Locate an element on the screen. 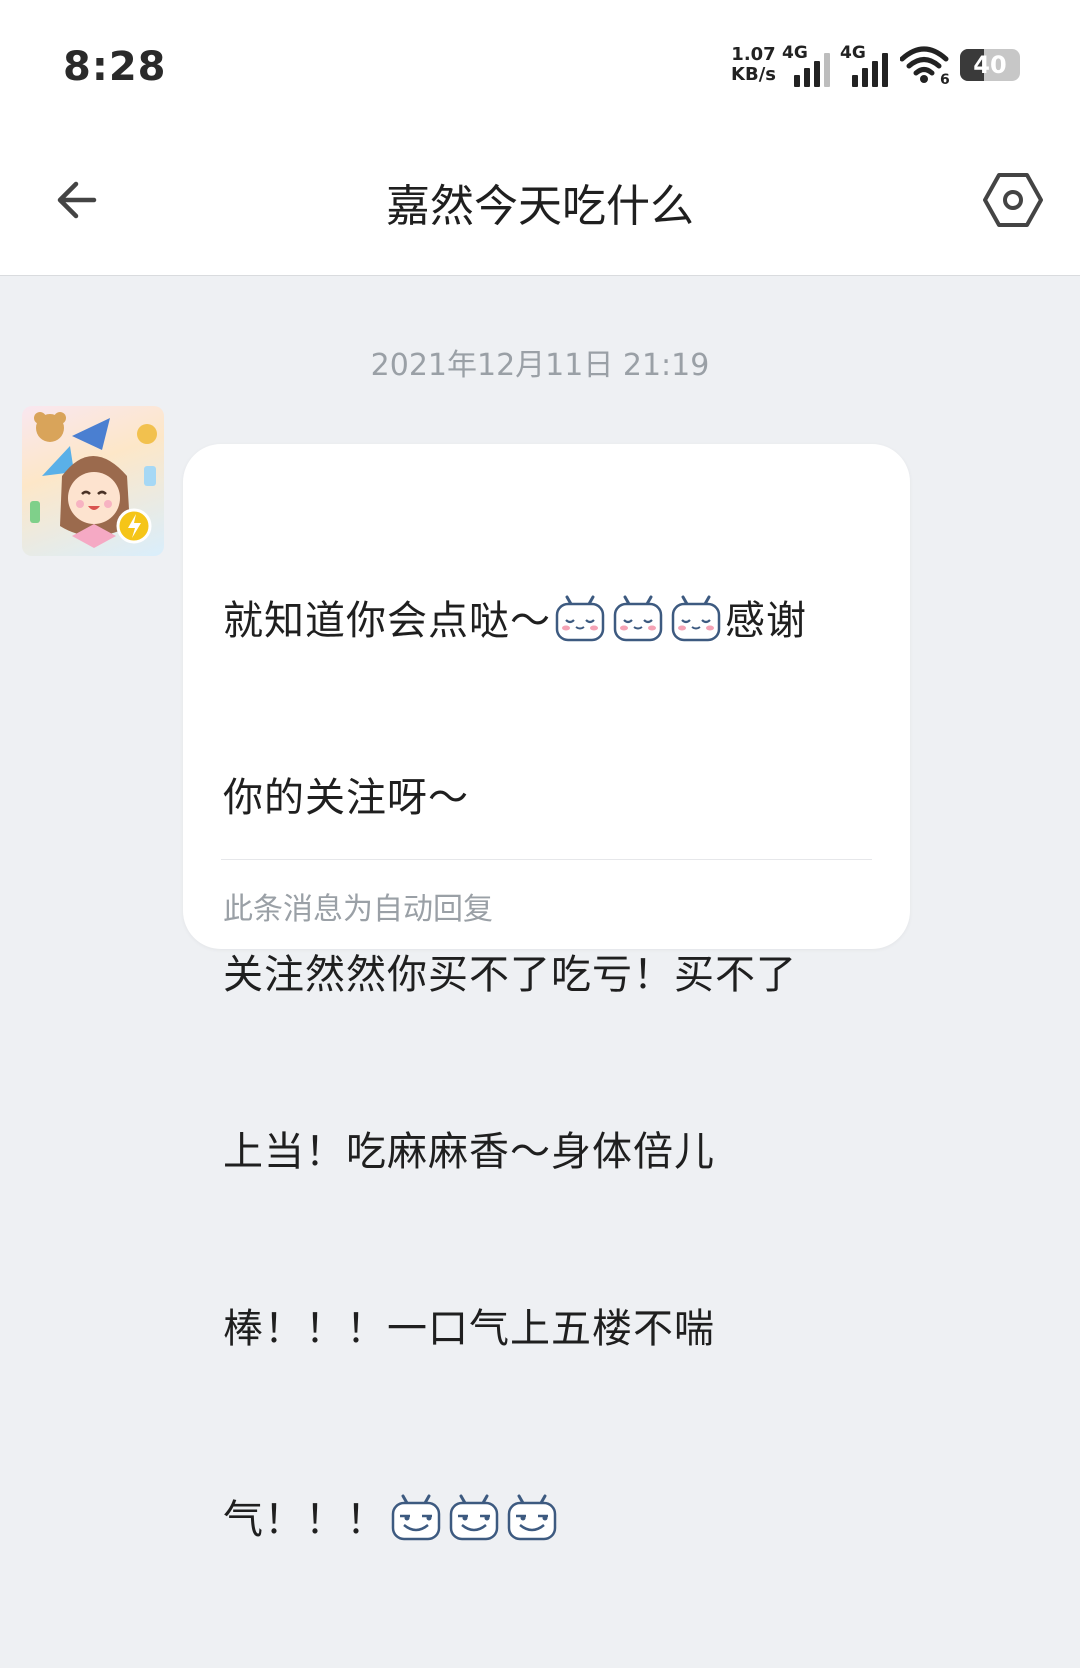  network-speed-unit: KB/s is located at coordinates (753, 74).